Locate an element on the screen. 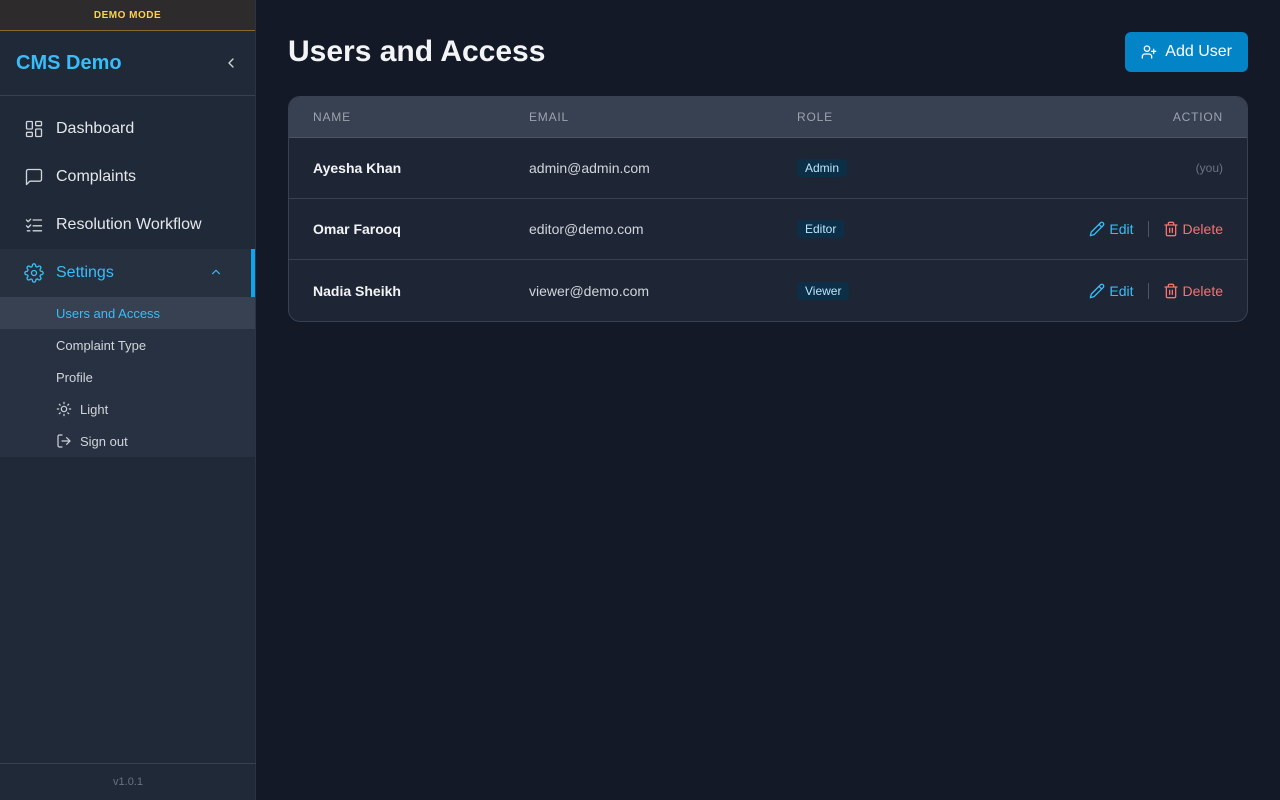 The height and width of the screenshot is (800, 1280). user-name: Ayesha Khan is located at coordinates (357, 168).